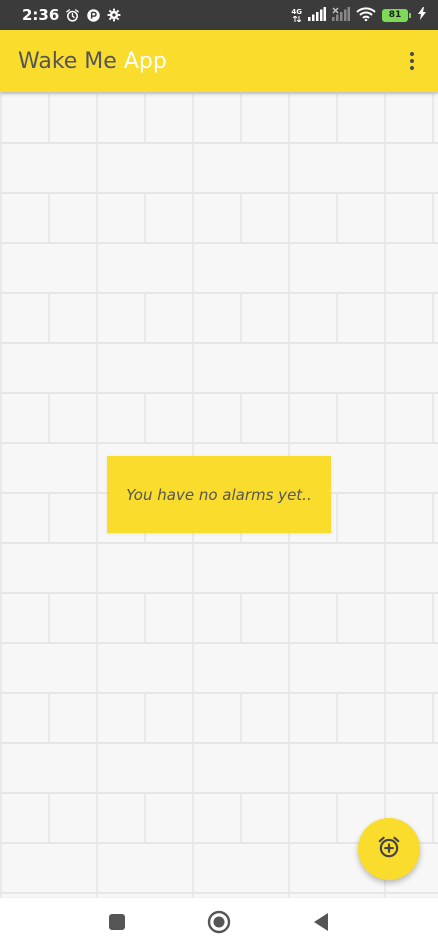 The image size is (438, 950). I want to click on empty-state-message: You have no alarms yet.., so click(219, 494).